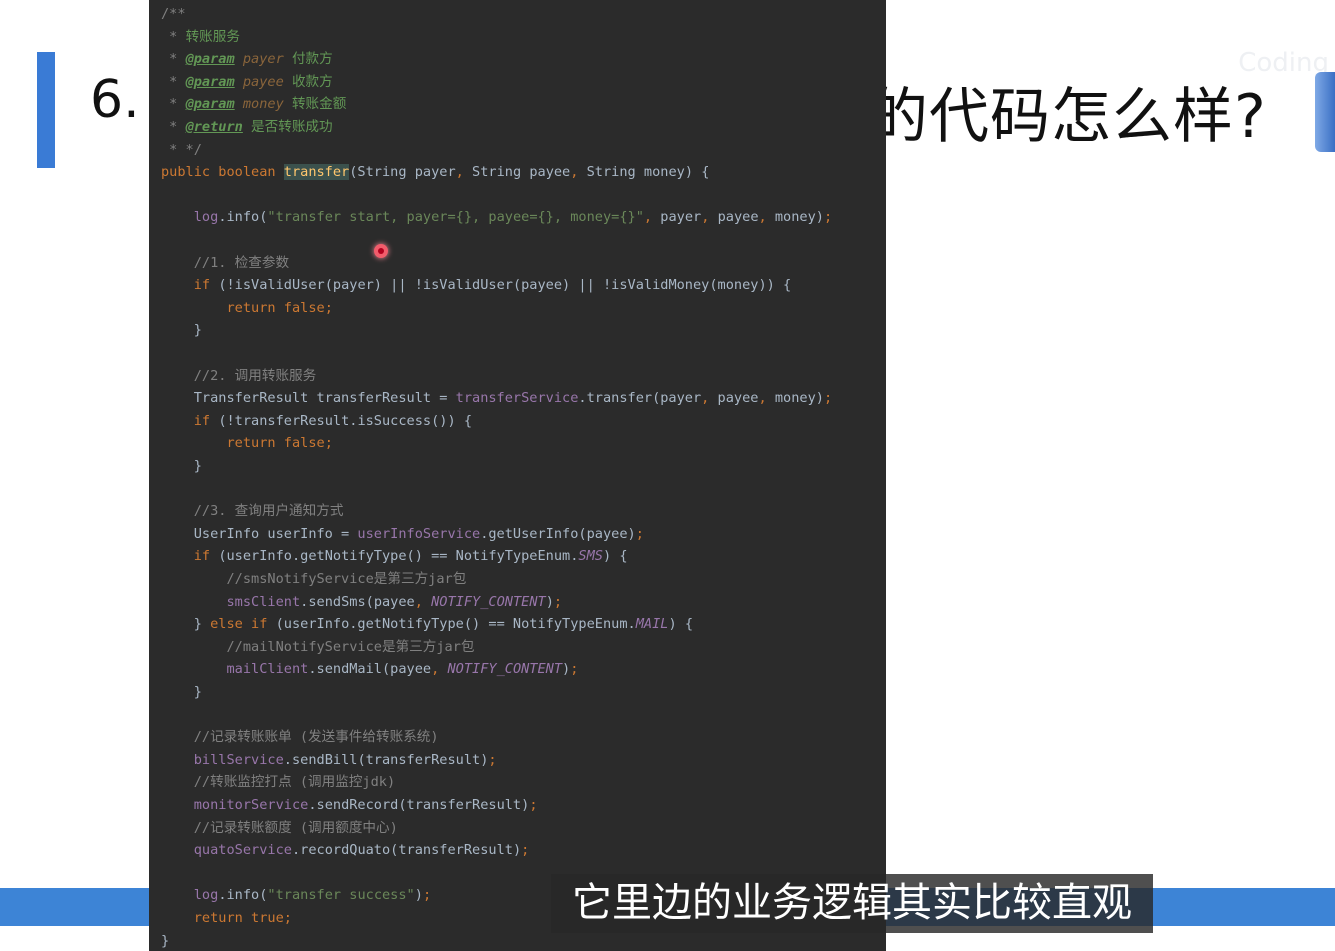 Image resolution: width=1335 pixels, height=951 pixels. What do you see at coordinates (247, 59) in the screenshot?
I see `code-line: * @param payer 付款方` at bounding box center [247, 59].